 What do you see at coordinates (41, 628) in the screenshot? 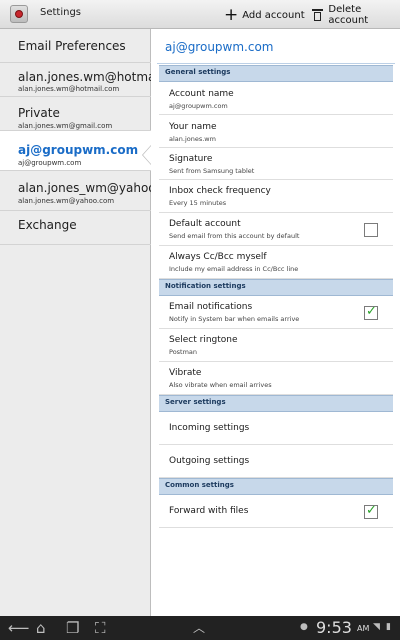
I see `home-icon: ⌂` at bounding box center [41, 628].